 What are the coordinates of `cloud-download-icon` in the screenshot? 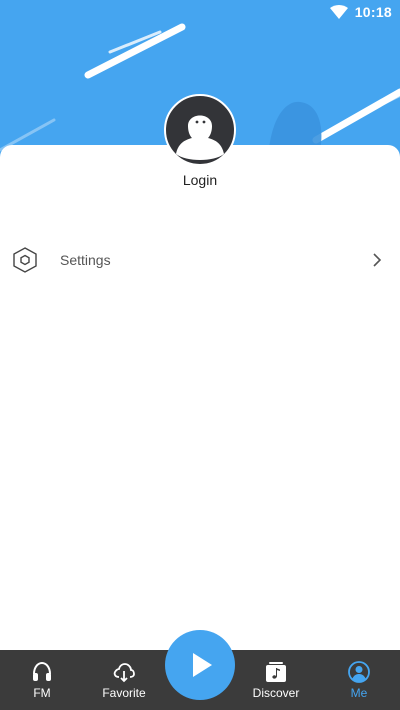 It's located at (124, 673).